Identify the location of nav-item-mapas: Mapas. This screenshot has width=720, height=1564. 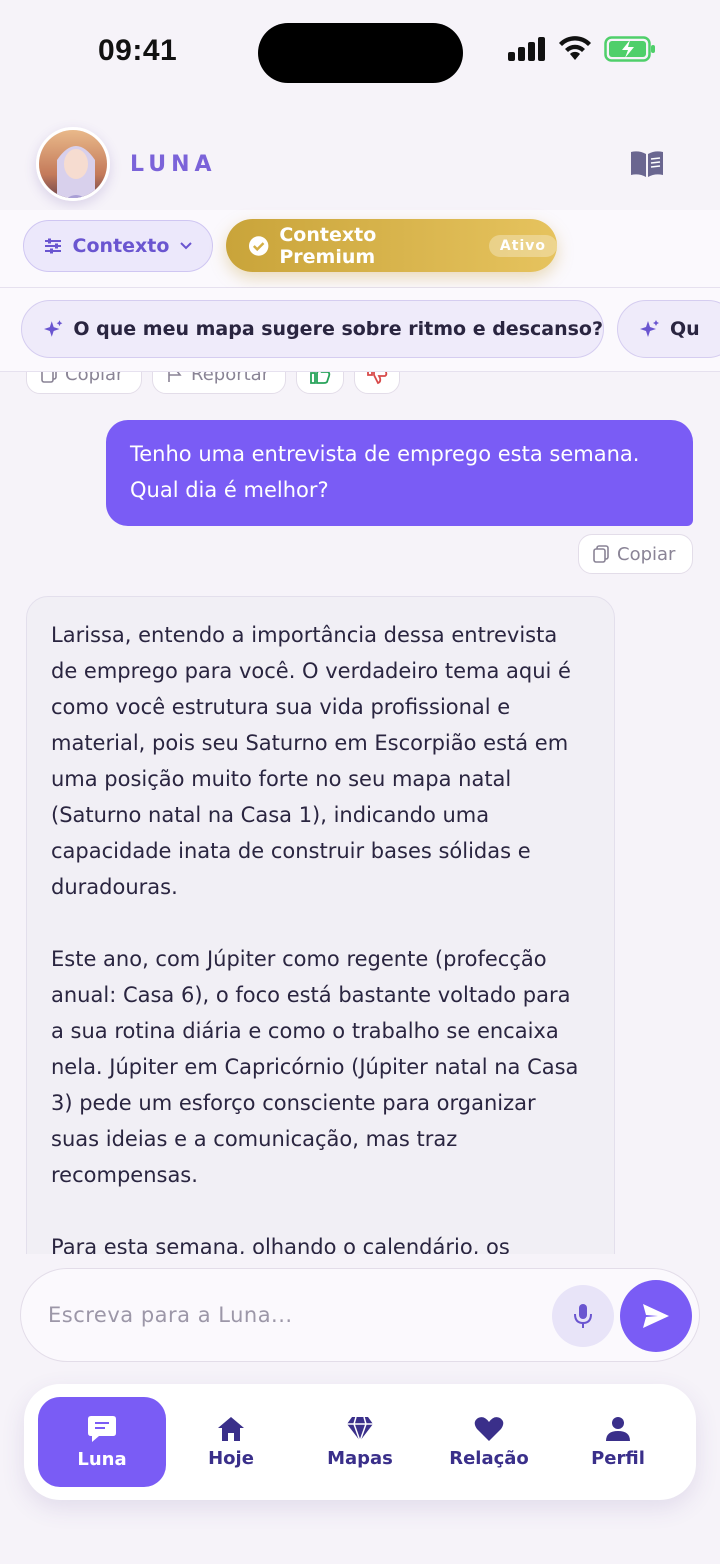
(360, 1442).